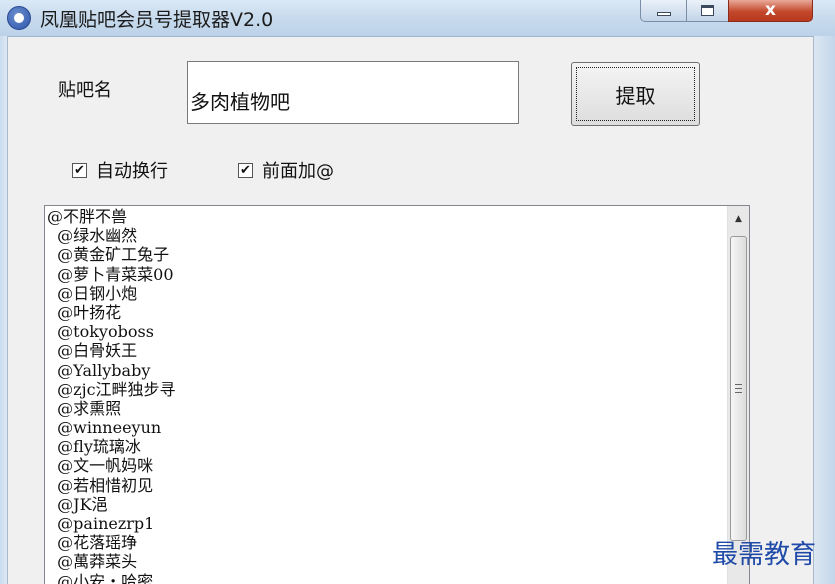 The image size is (835, 584). I want to click on extract-button-label: 提取, so click(635, 94).